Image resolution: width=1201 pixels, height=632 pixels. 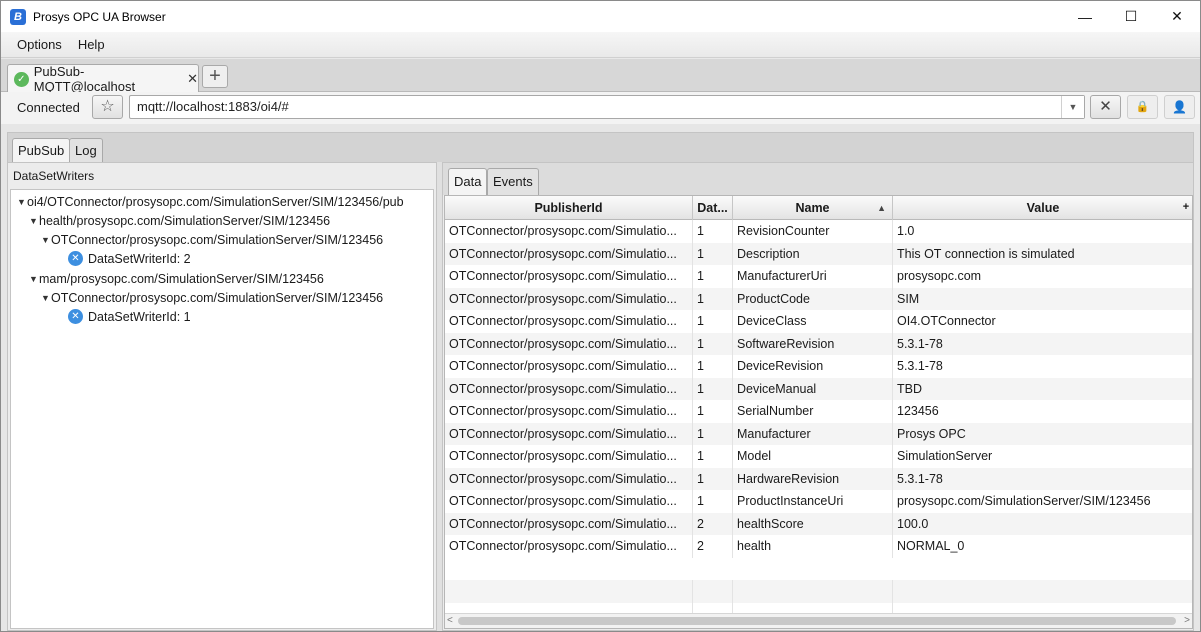 What do you see at coordinates (813, 523) in the screenshot?
I see `name-cell: healthScore` at bounding box center [813, 523].